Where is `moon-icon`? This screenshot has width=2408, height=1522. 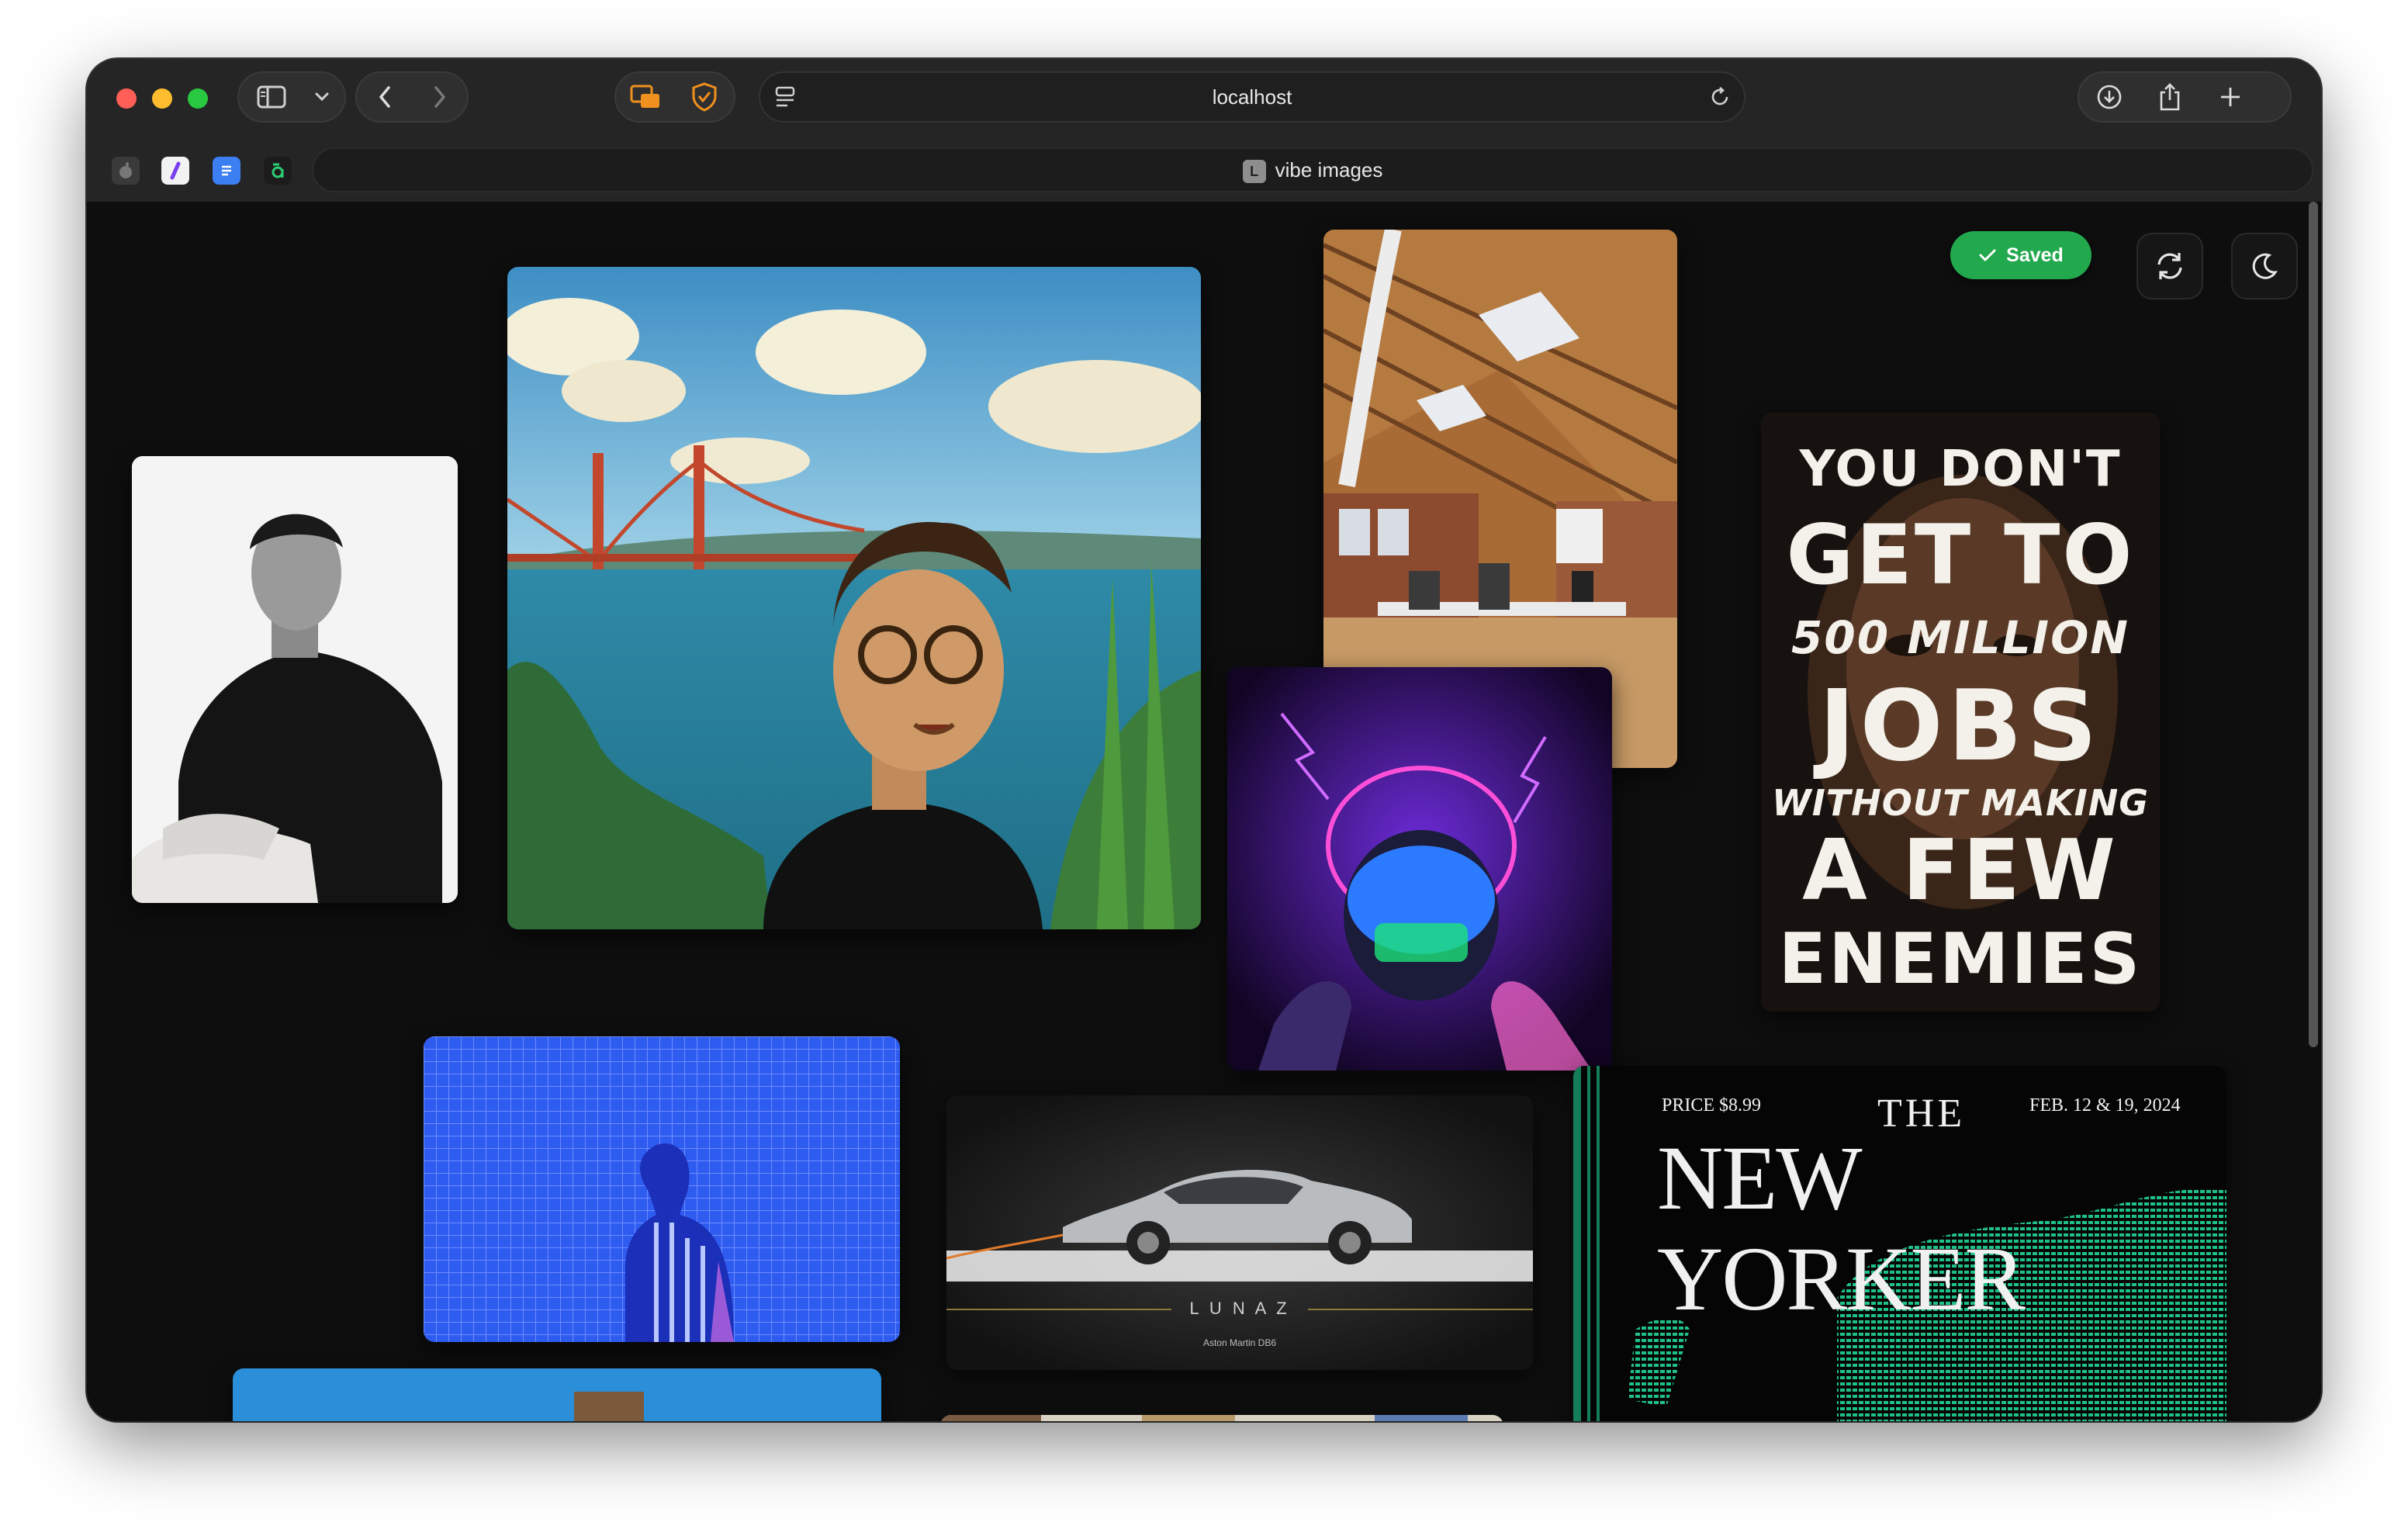
moon-icon is located at coordinates (2265, 266).